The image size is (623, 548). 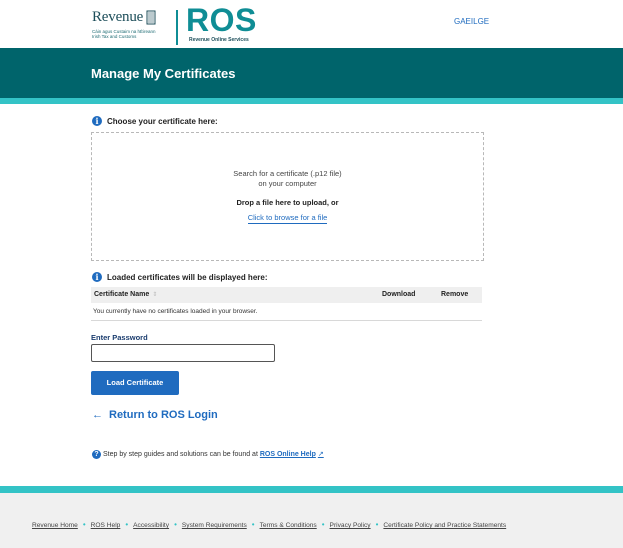 I want to click on revenue-logo-english: Irish Tax and Customs, so click(x=114, y=36).